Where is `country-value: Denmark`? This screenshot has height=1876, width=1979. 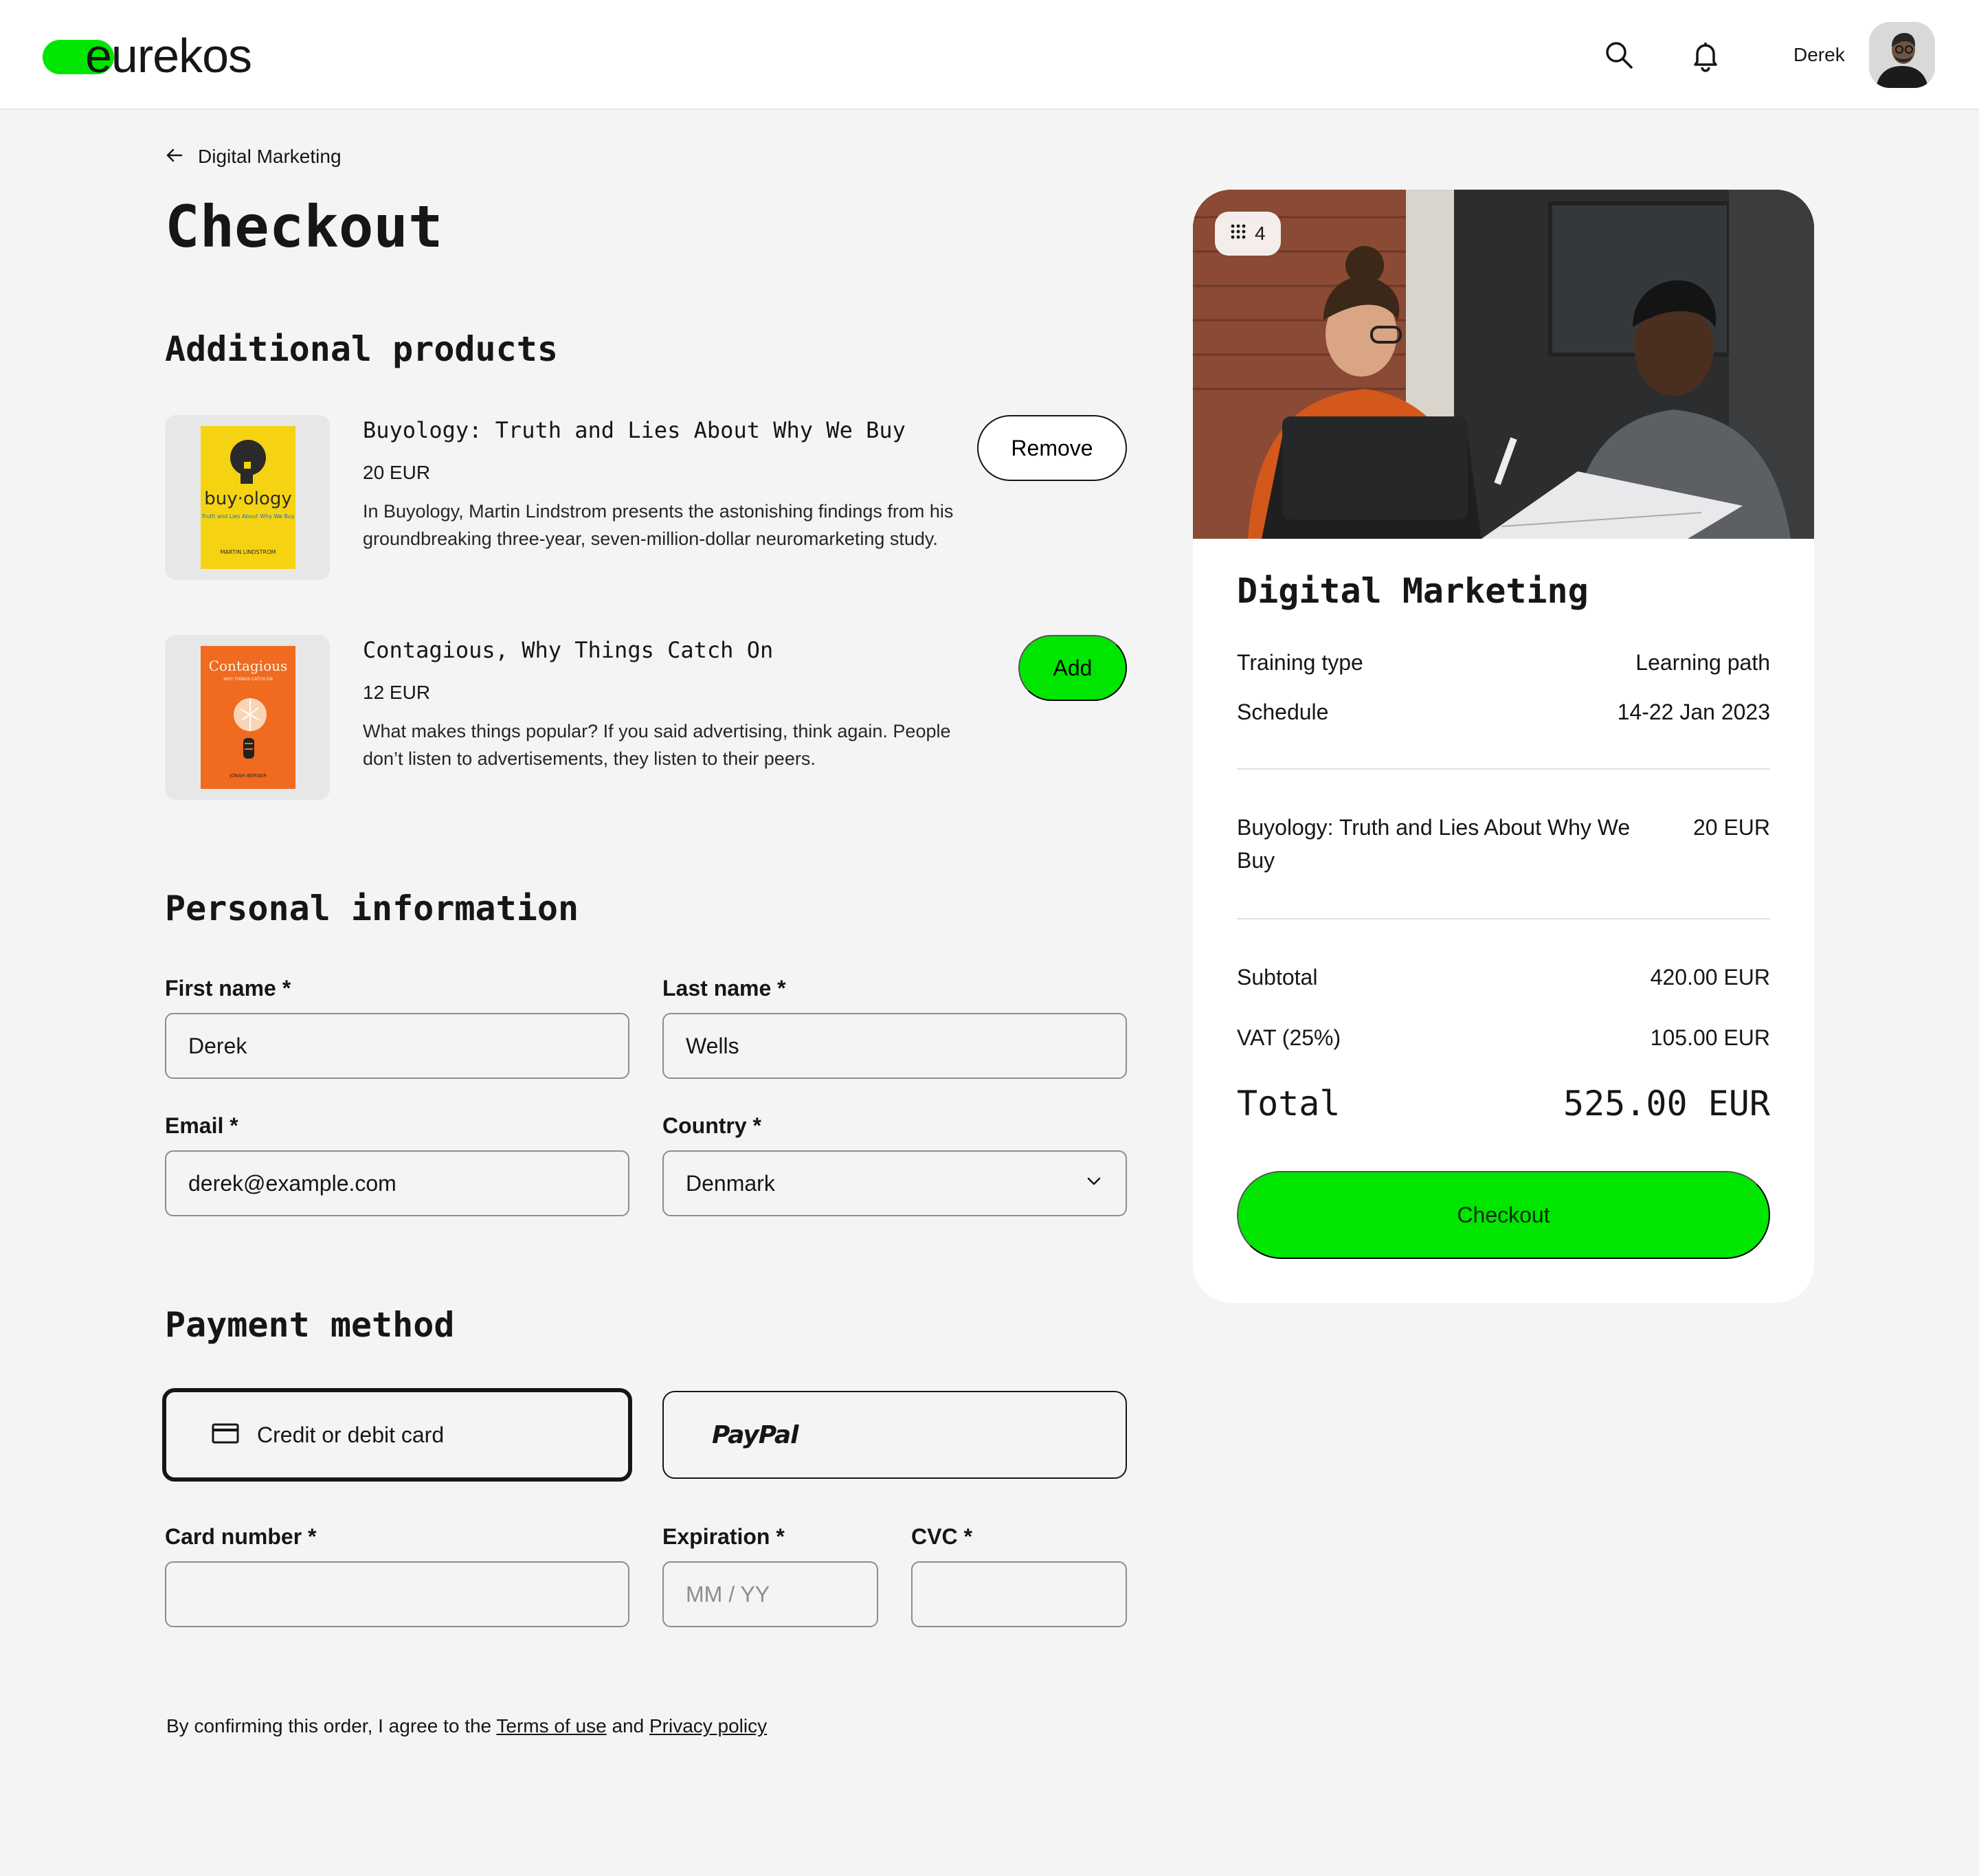
country-value: Denmark is located at coordinates (730, 1183).